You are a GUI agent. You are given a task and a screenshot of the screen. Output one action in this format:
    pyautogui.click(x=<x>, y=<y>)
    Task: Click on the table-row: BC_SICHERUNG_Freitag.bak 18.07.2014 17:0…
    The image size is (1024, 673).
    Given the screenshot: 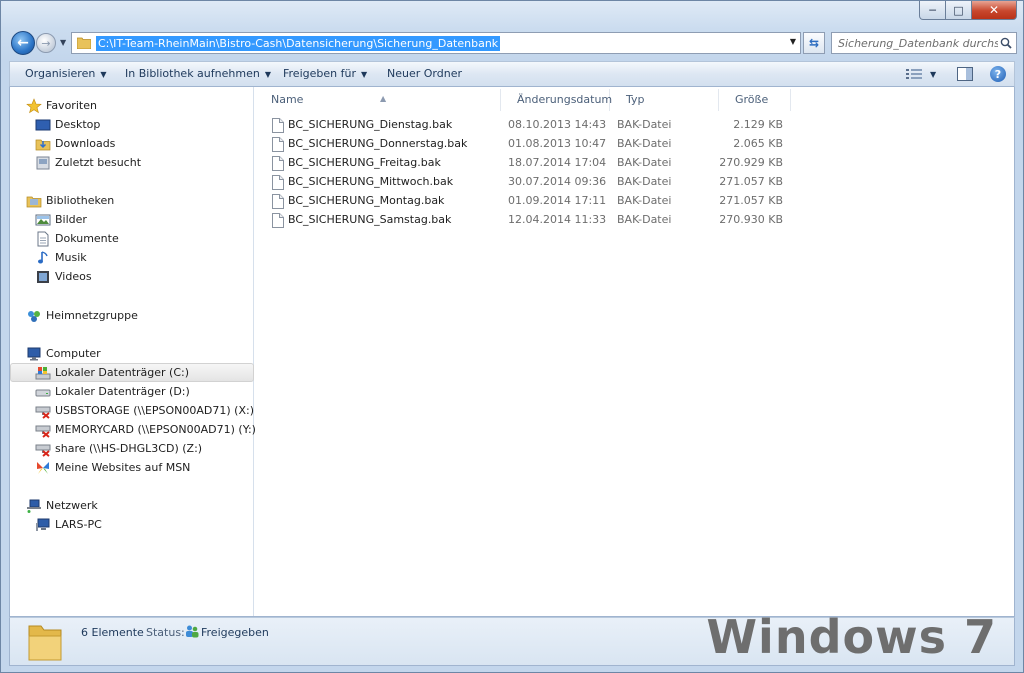 What is the action you would take?
    pyautogui.click(x=531, y=163)
    